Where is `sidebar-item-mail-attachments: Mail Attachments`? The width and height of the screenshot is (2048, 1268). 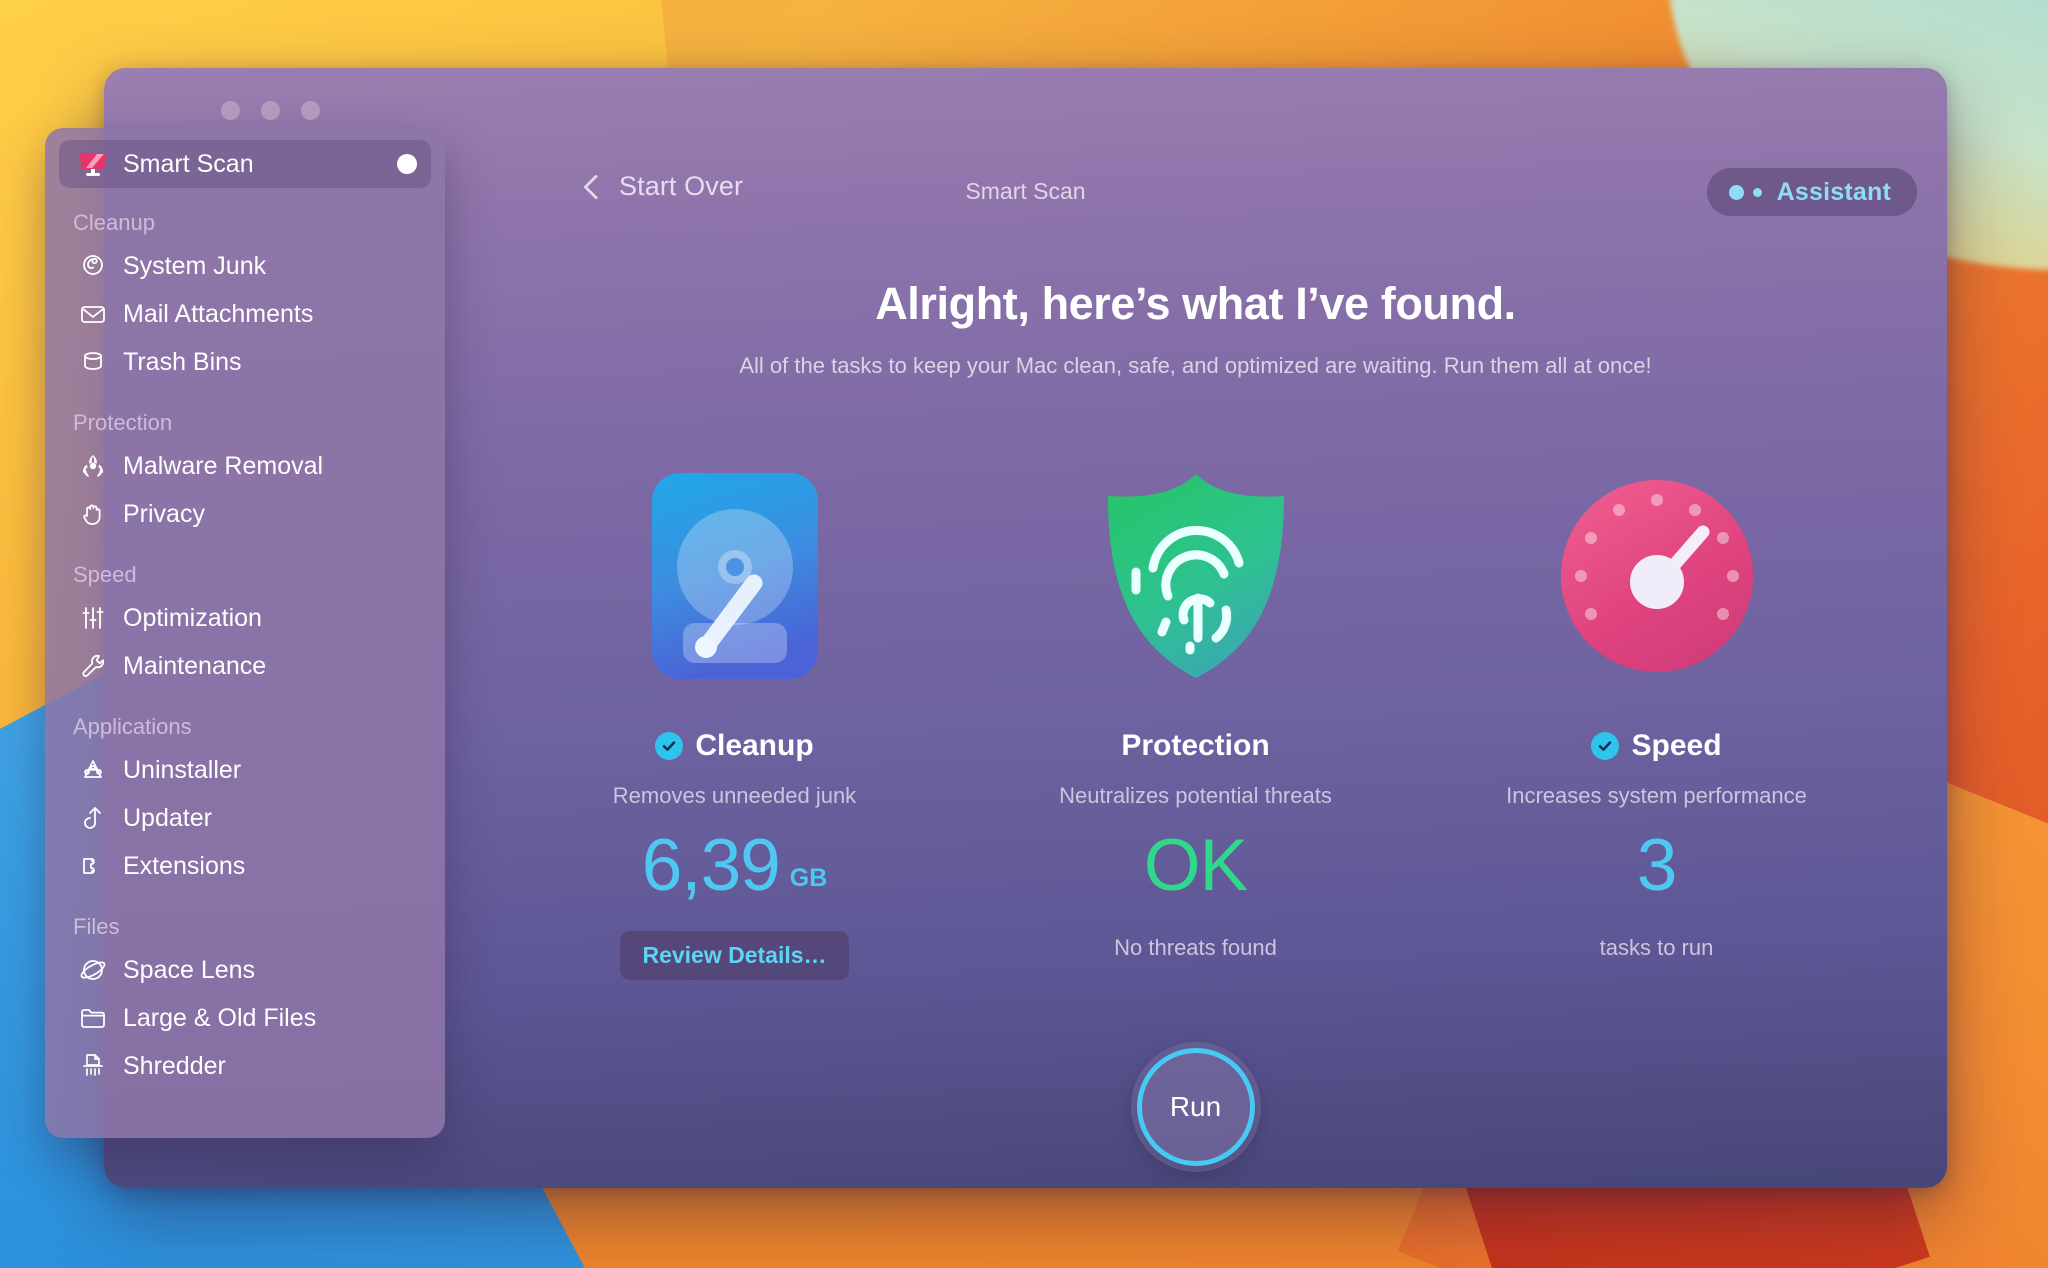
sidebar-item-mail-attachments: Mail Attachments is located at coordinates (245, 314).